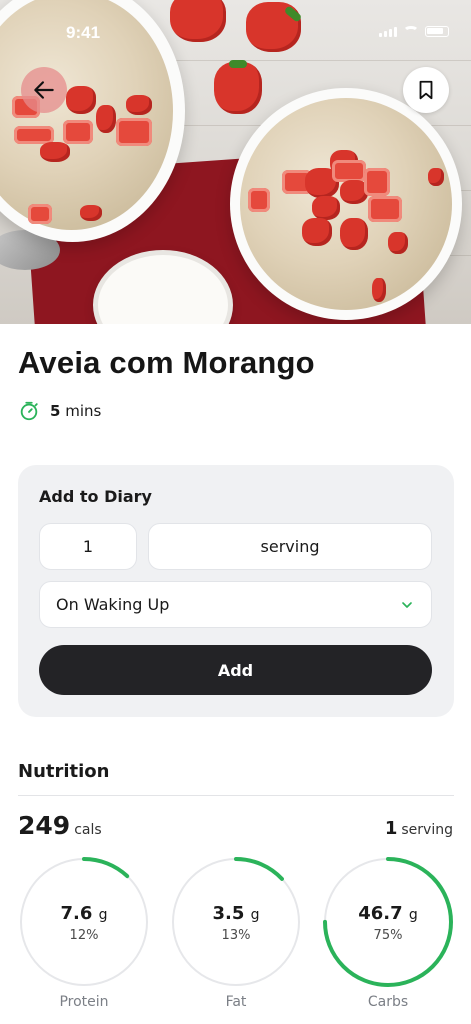 The height and width of the screenshot is (1024, 471). I want to click on bookmark-button, so click(426, 90).